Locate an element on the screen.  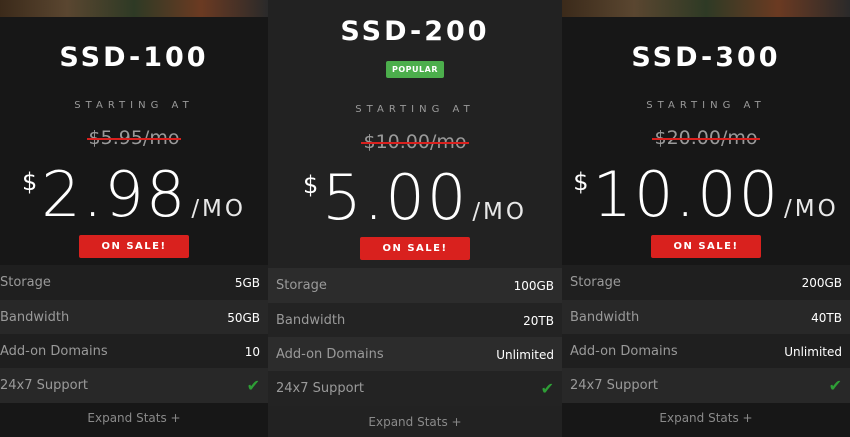
plan-name: SSD-300 is located at coordinates (706, 57).